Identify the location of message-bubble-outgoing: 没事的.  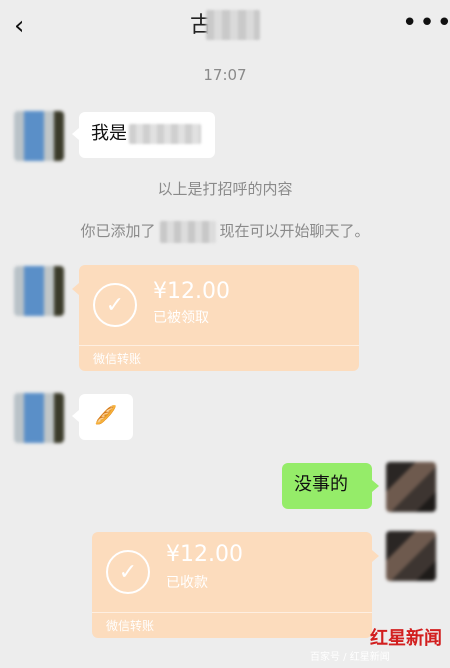
(327, 486).